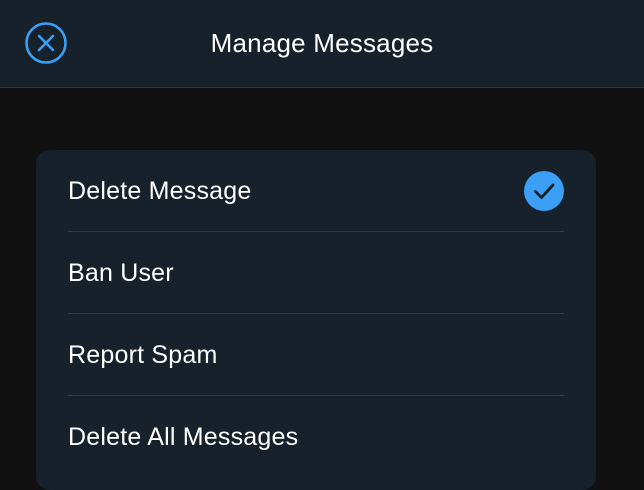  What do you see at coordinates (316, 437) in the screenshot?
I see `option-delete-all-messages: Delete All Messages` at bounding box center [316, 437].